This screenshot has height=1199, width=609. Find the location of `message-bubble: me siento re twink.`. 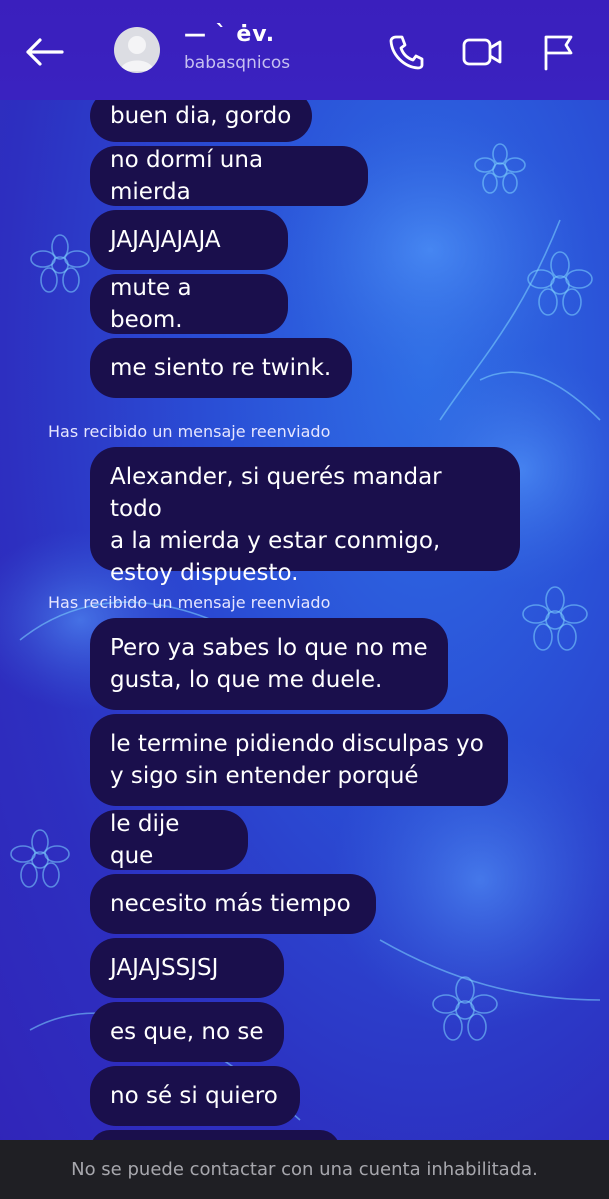

message-bubble: me siento re twink. is located at coordinates (221, 368).